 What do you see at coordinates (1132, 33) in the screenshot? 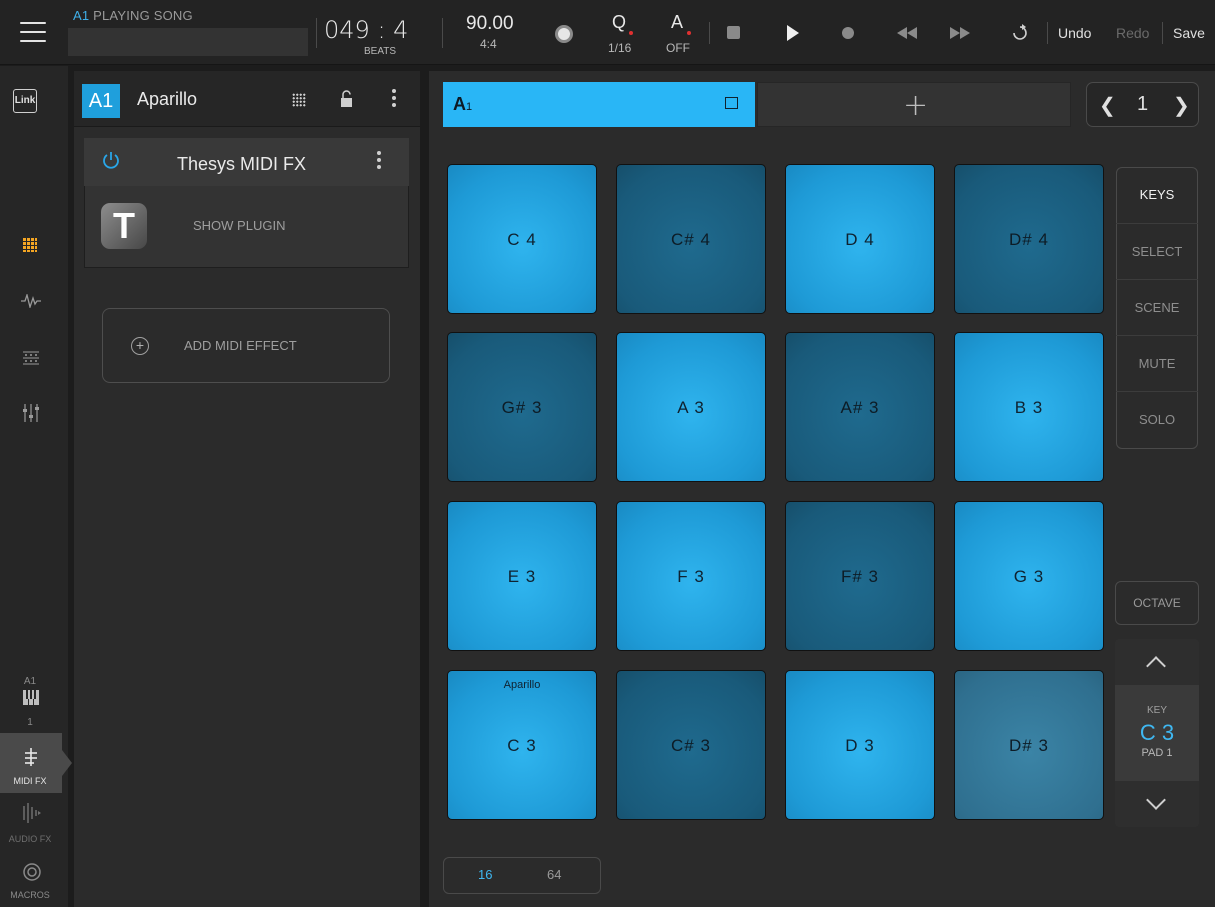
I see `redo-button: Redo` at bounding box center [1132, 33].